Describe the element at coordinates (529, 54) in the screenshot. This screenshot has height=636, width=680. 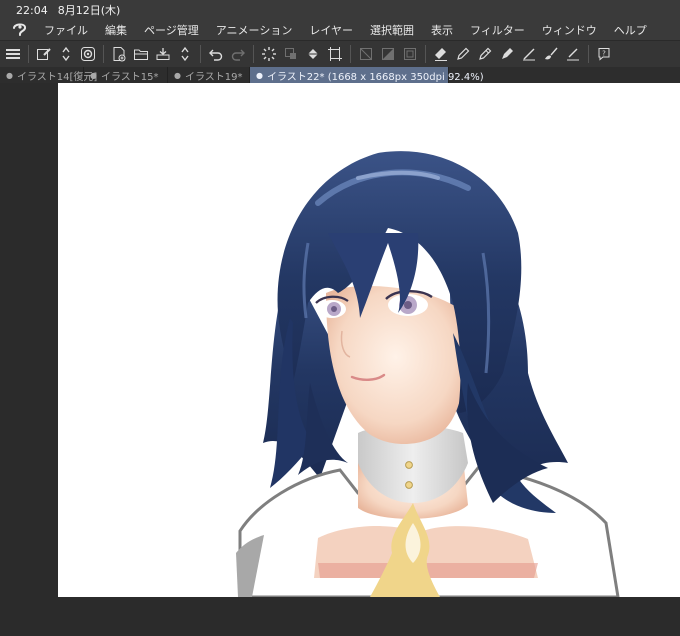
I see `ruler-icon` at that location.